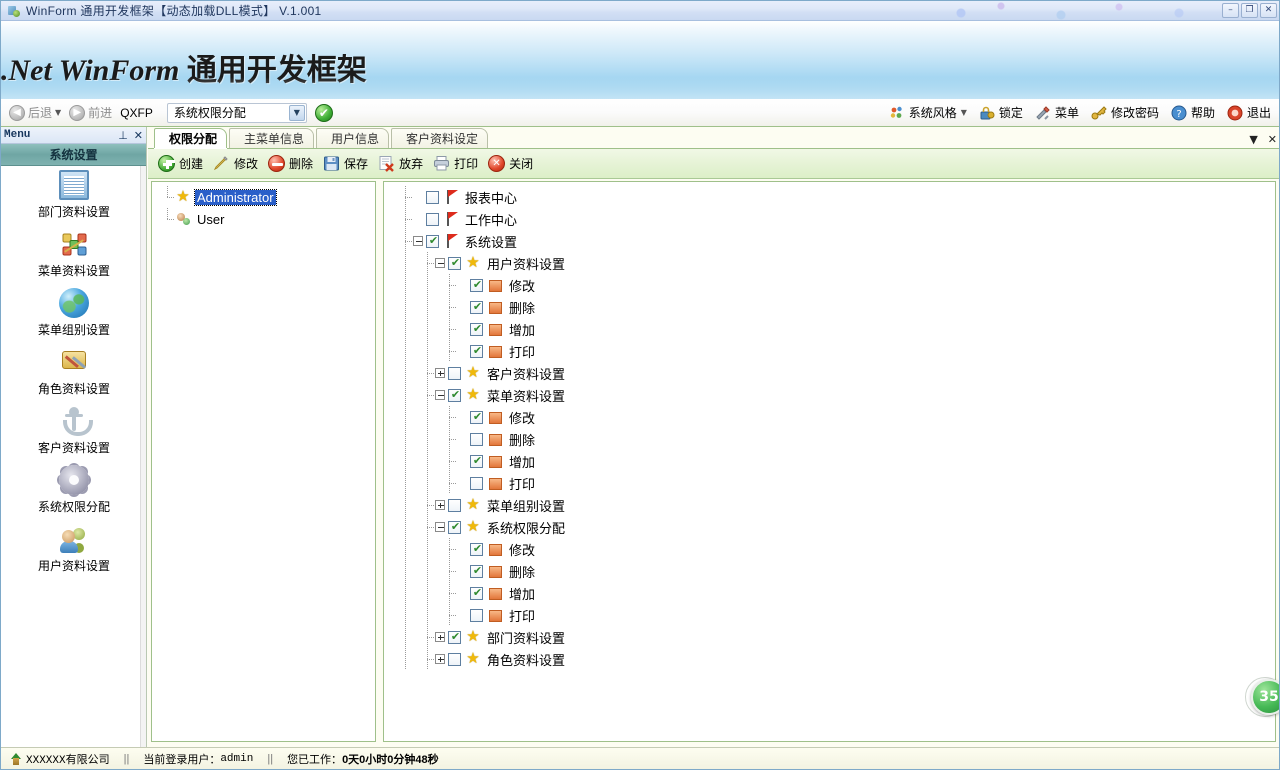 The height and width of the screenshot is (770, 1280). Describe the element at coordinates (123, 135) in the screenshot. I see `pin-icon: ⊥` at that location.